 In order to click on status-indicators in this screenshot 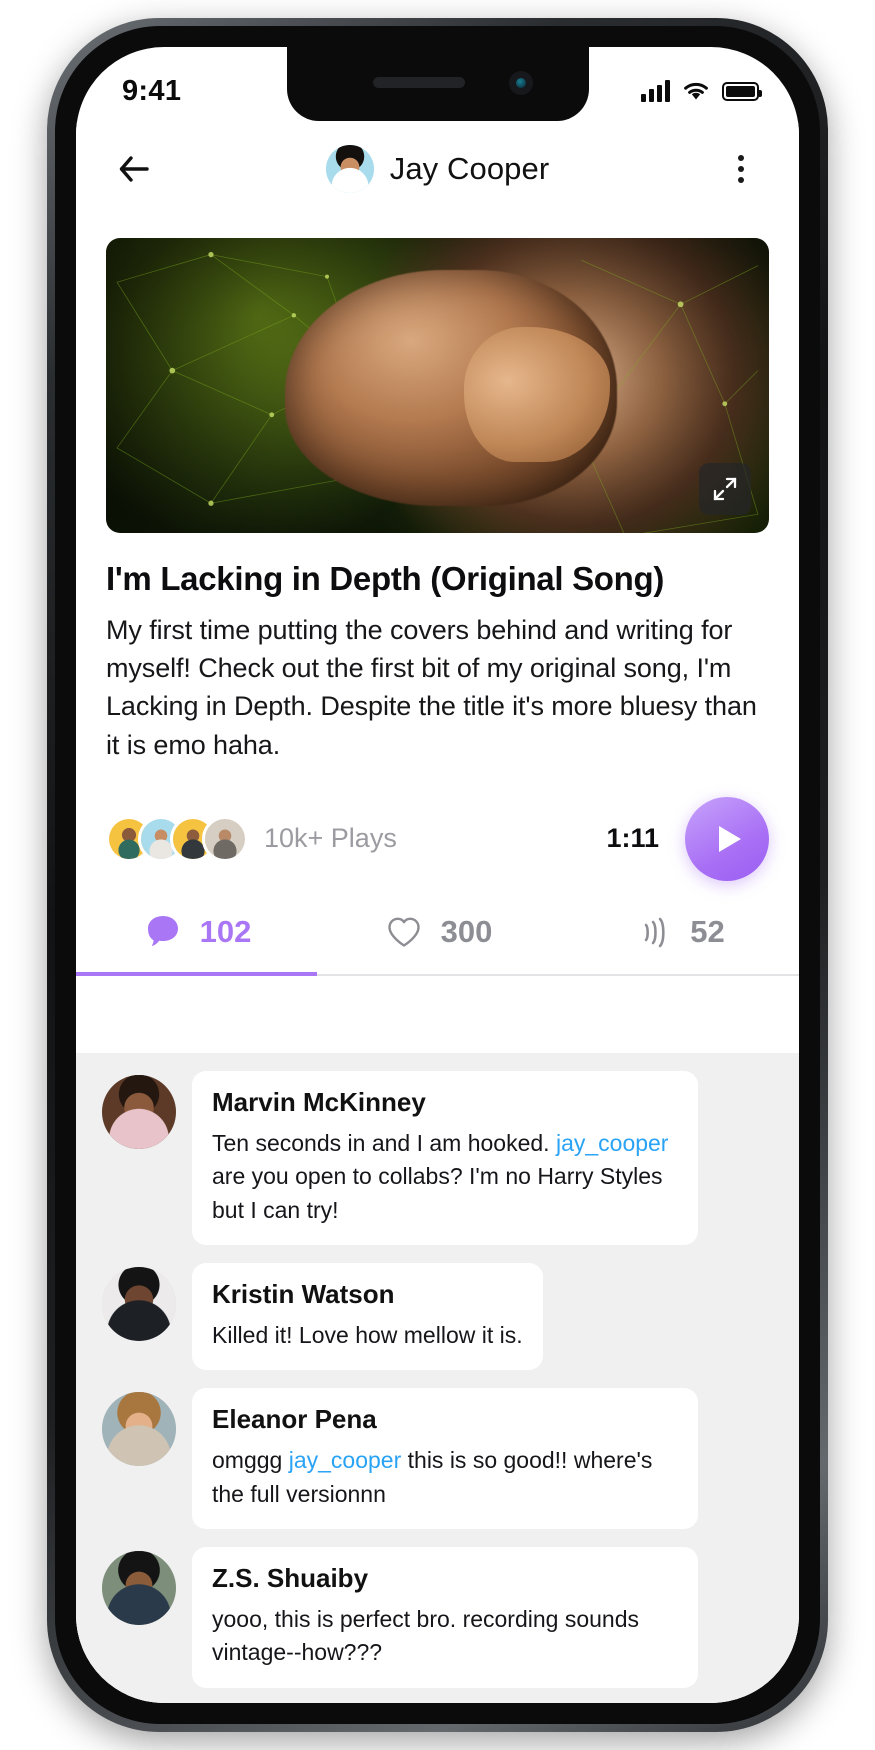, I will do `click(701, 91)`.